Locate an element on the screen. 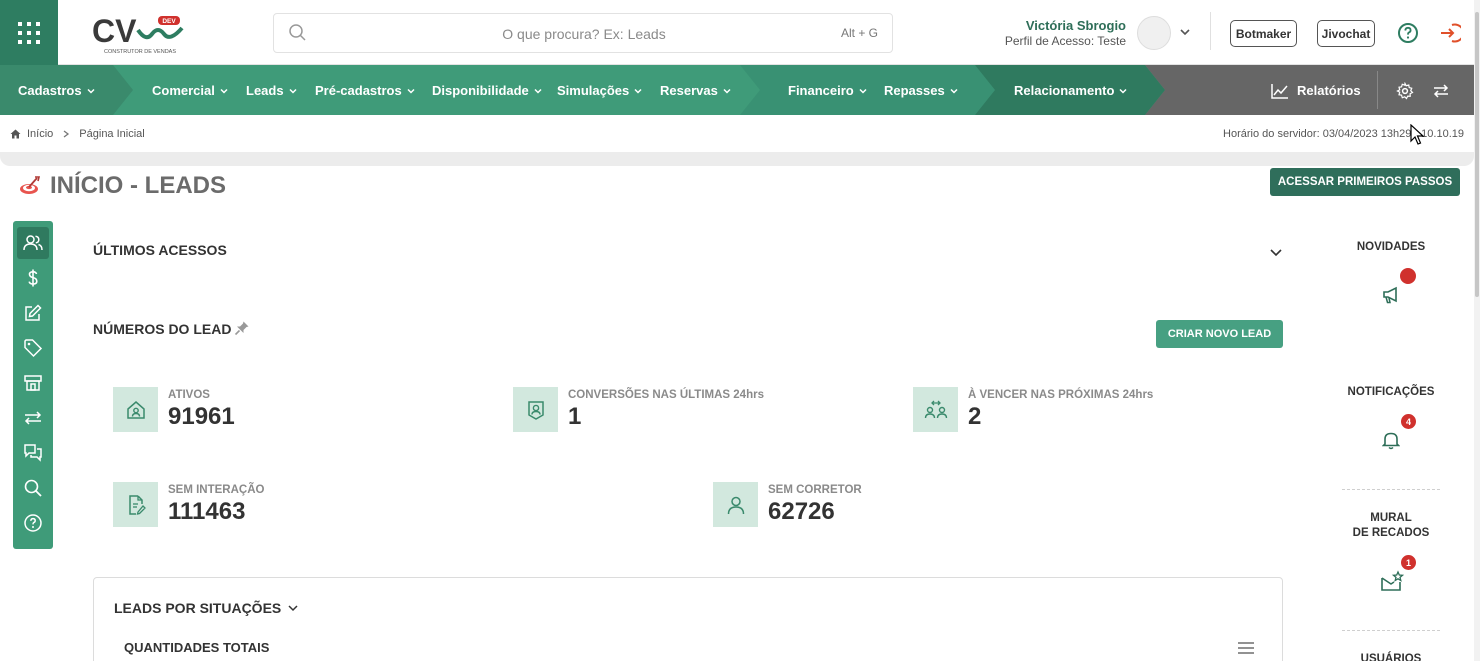 The width and height of the screenshot is (1480, 661). nav-relacionamento: Relacionamento is located at coordinates (1071, 90).